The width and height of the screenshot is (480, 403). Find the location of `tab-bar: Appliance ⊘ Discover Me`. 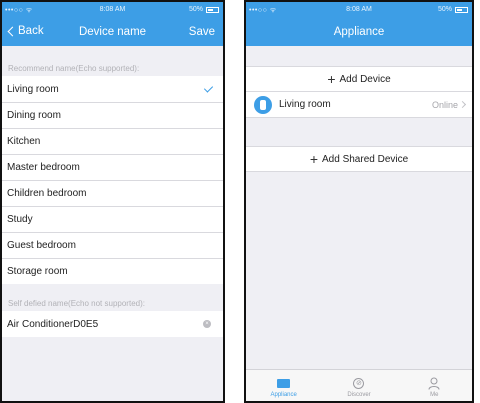

tab-bar: Appliance ⊘ Discover Me is located at coordinates (359, 385).